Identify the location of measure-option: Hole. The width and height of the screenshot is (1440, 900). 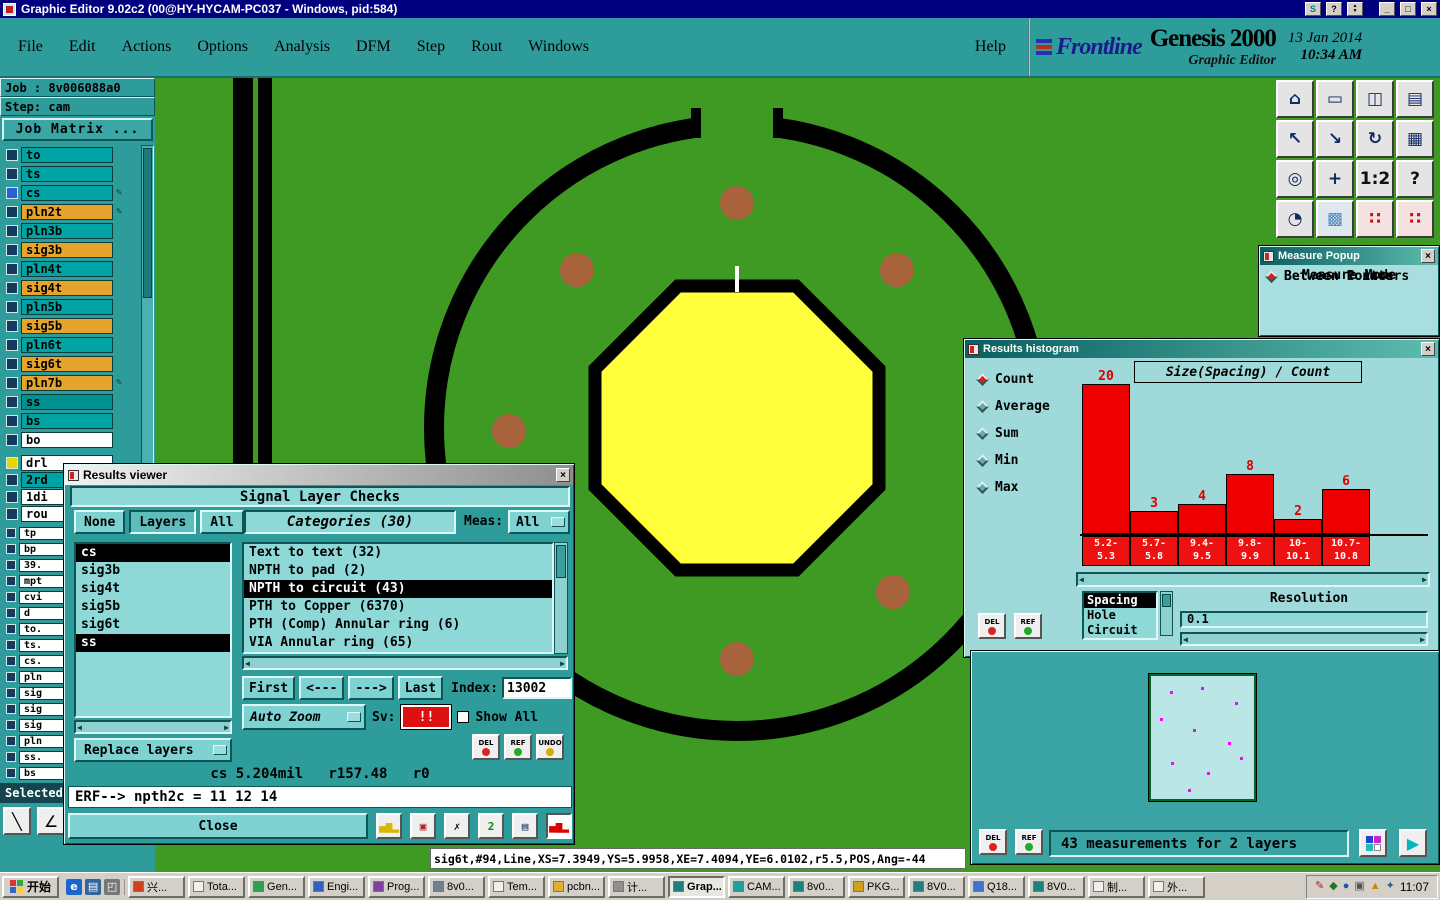
(1120, 615).